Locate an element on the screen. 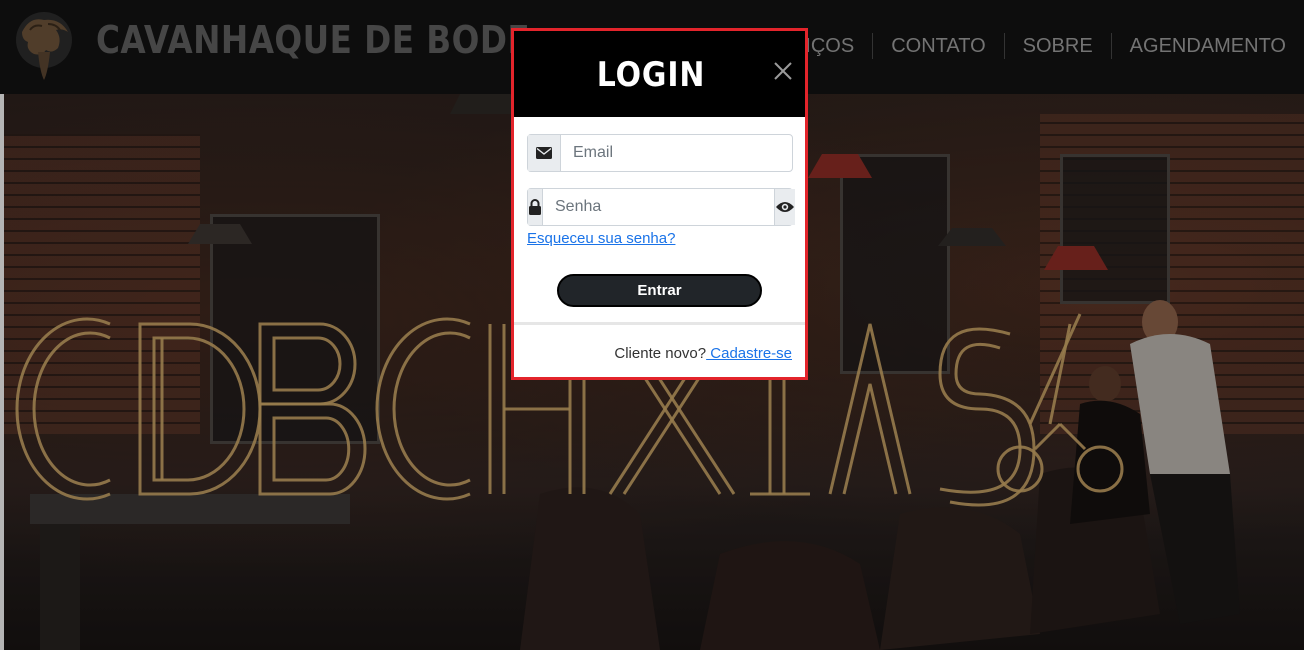  modal-header: LOGIN is located at coordinates (659, 74).